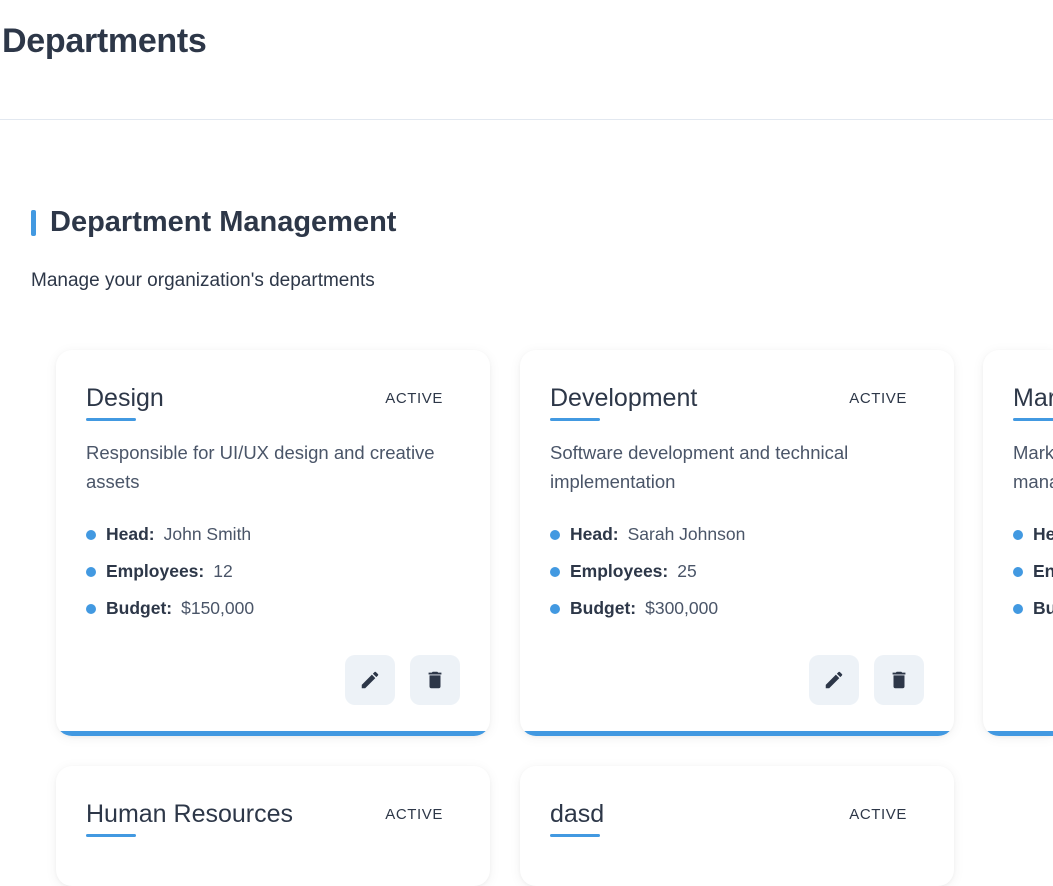 Image resolution: width=1053 pixels, height=886 pixels. Describe the element at coordinates (1033, 452) in the screenshot. I see `description-line: Mark` at that location.